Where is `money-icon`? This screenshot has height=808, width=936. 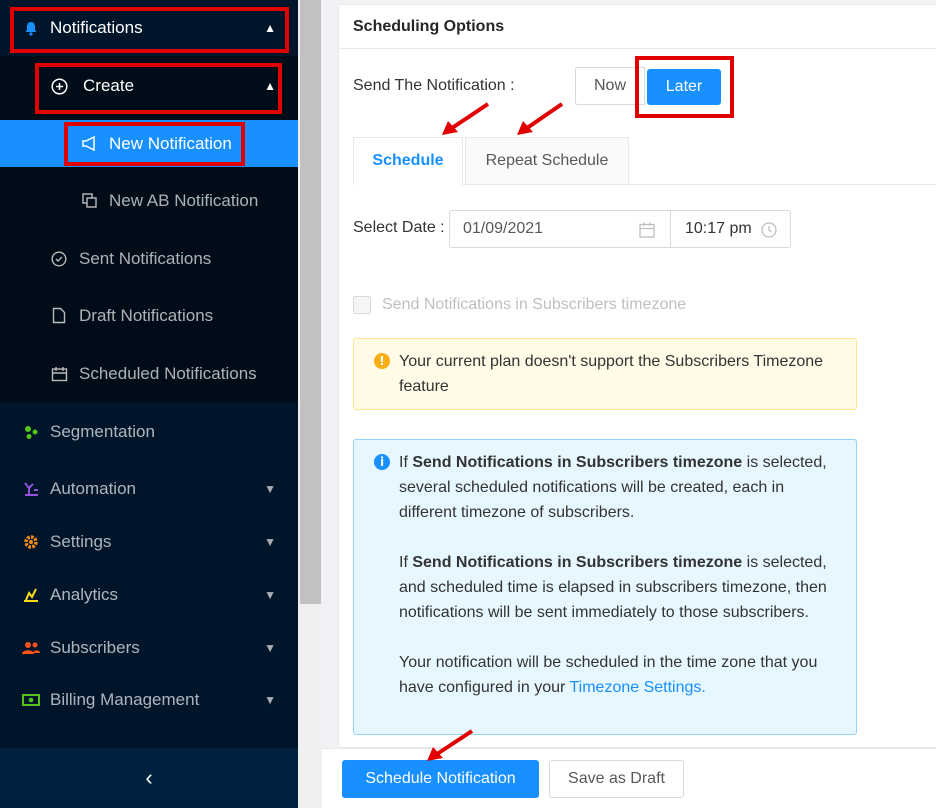
money-icon is located at coordinates (31, 700).